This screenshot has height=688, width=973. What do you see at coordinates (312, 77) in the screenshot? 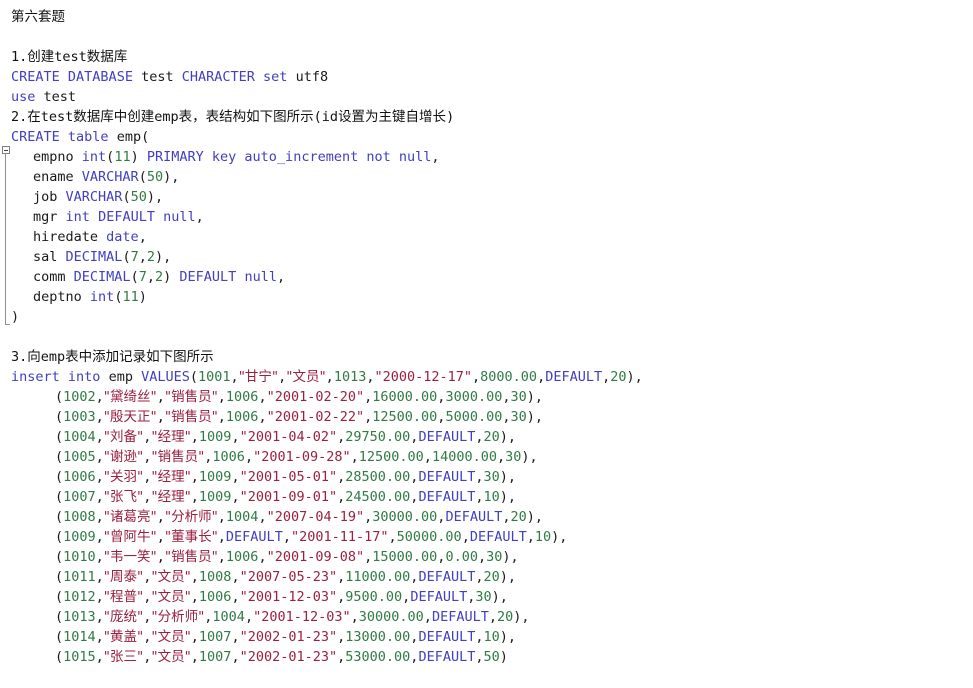
I see `sql-identifier: utf8` at bounding box center [312, 77].